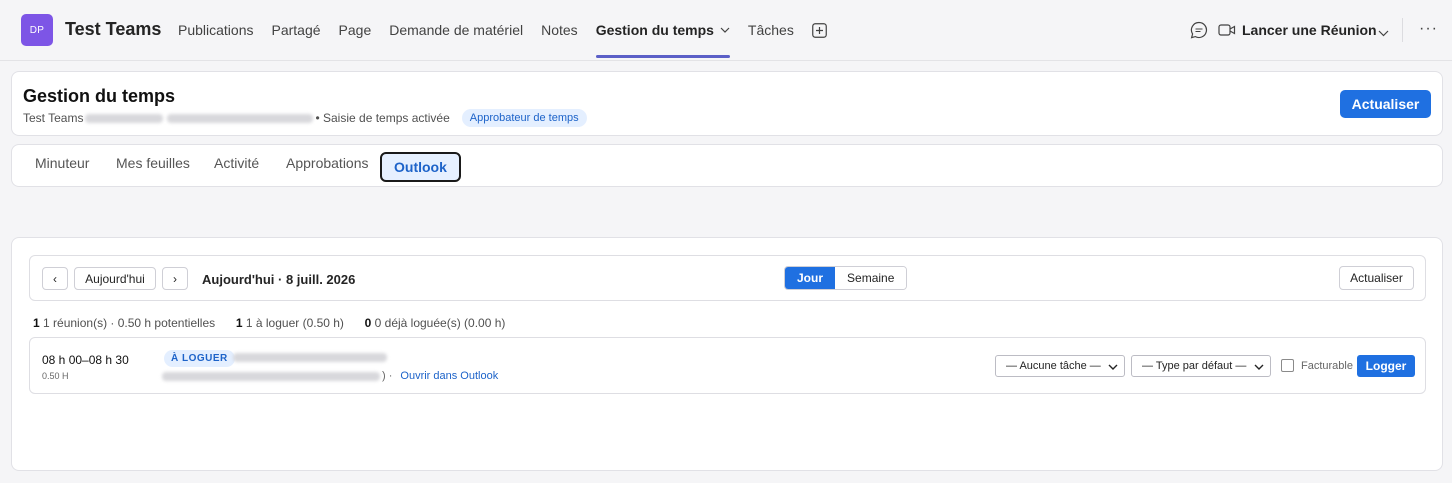  Describe the element at coordinates (1227, 30) in the screenshot. I see `video-icon` at that location.